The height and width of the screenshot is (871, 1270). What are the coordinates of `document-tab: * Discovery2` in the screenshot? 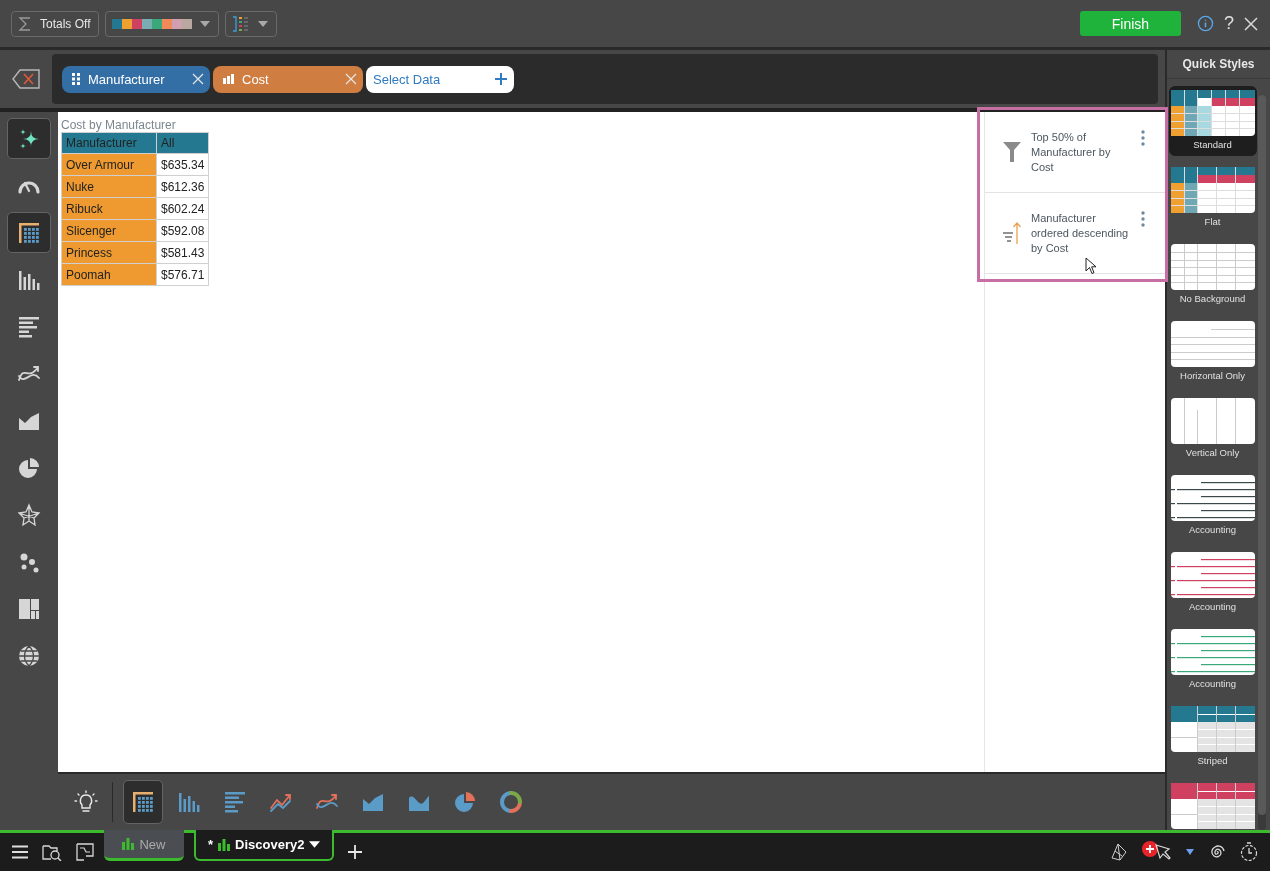 It's located at (264, 845).